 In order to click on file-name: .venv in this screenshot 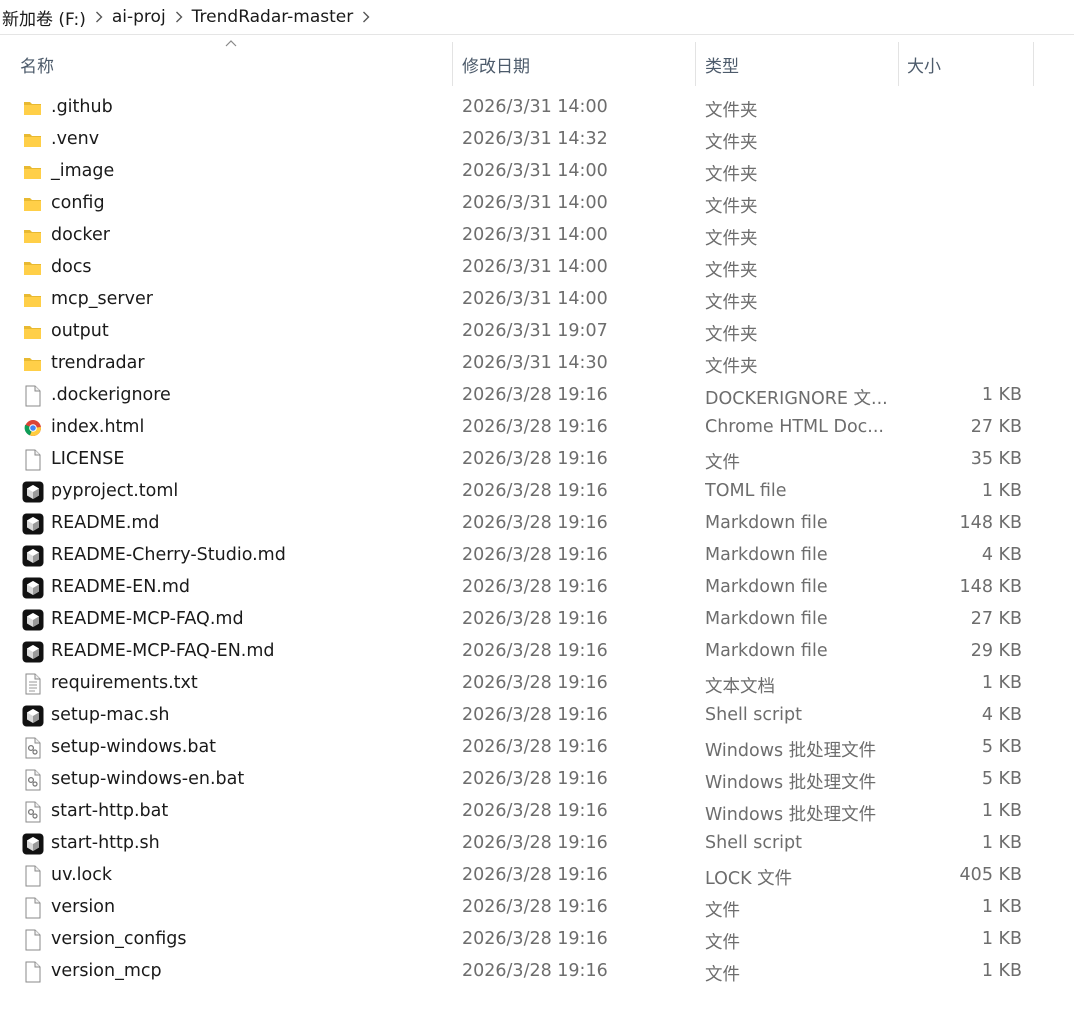, I will do `click(75, 139)`.